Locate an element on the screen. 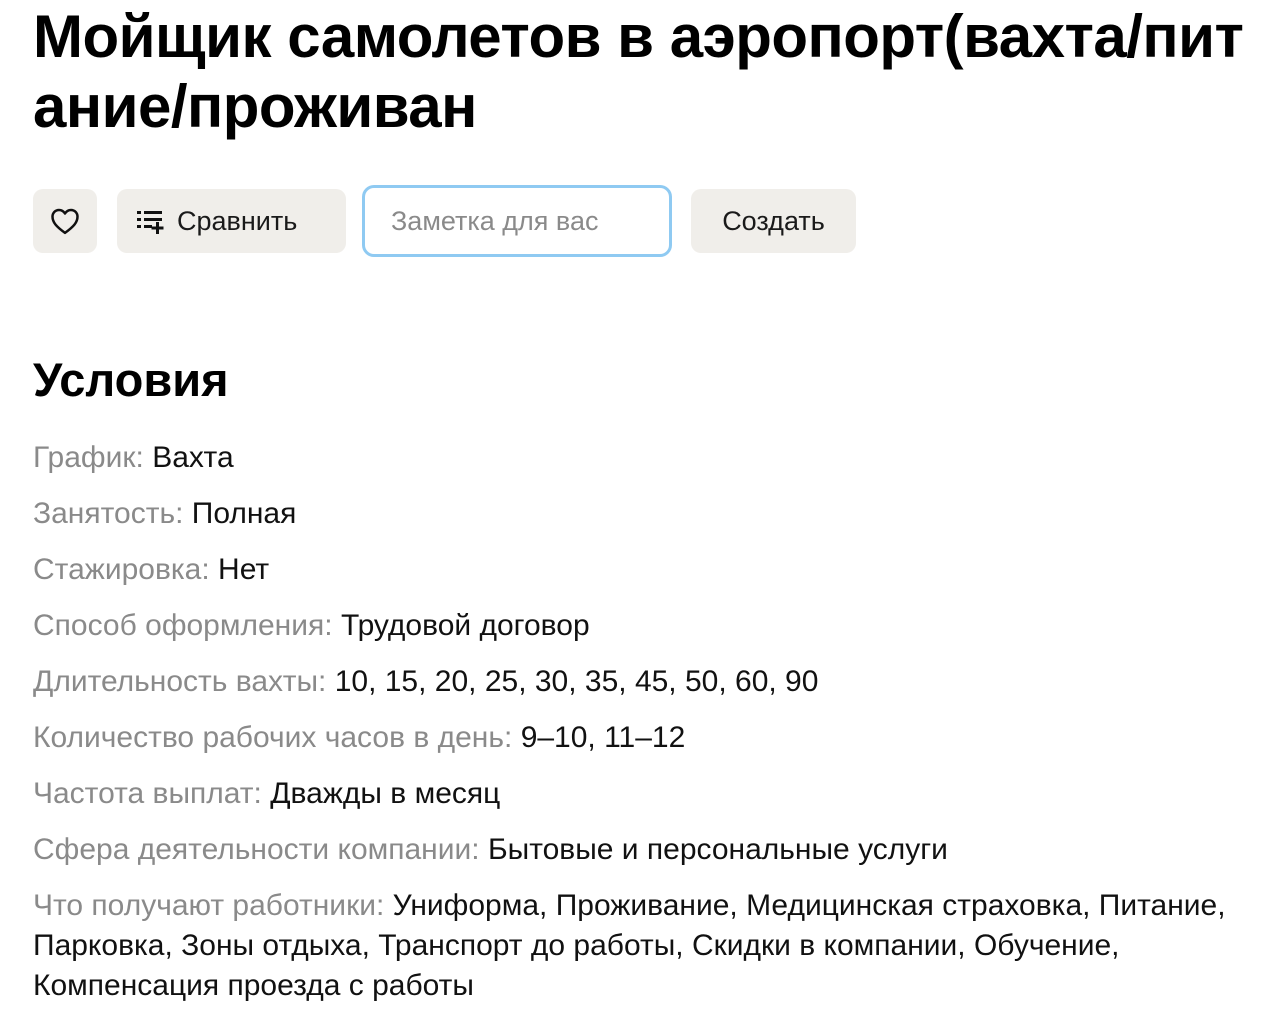 This screenshot has height=1034, width=1282. condition-pay-frequency: Частота выплат: Дважды в месяц is located at coordinates (648, 794).